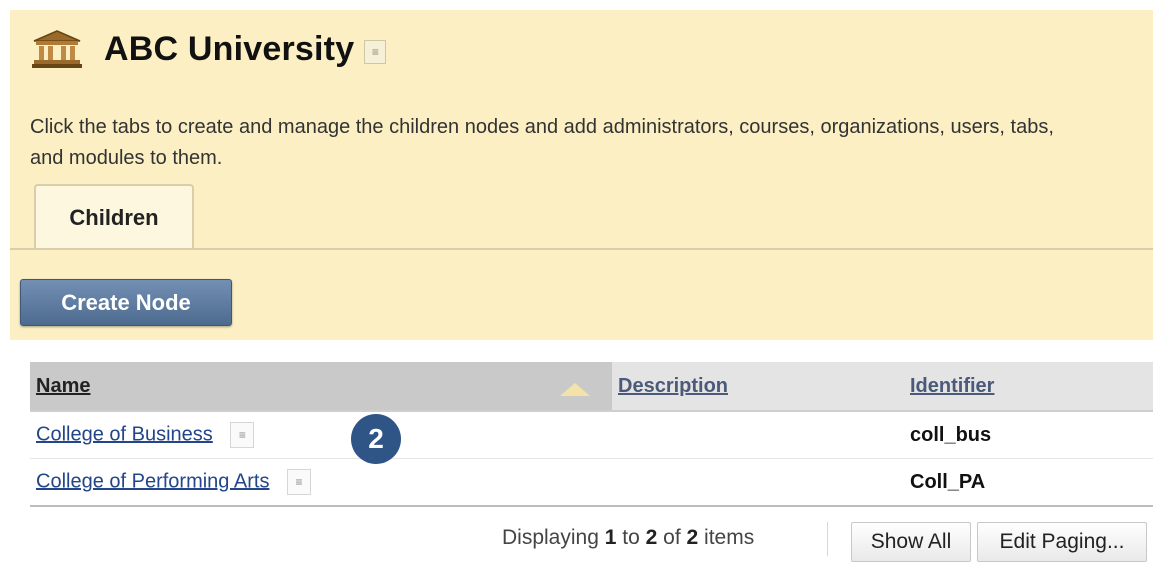 The width and height of the screenshot is (1153, 563). I want to click on title-row: ABC University ≡, so click(209, 49).